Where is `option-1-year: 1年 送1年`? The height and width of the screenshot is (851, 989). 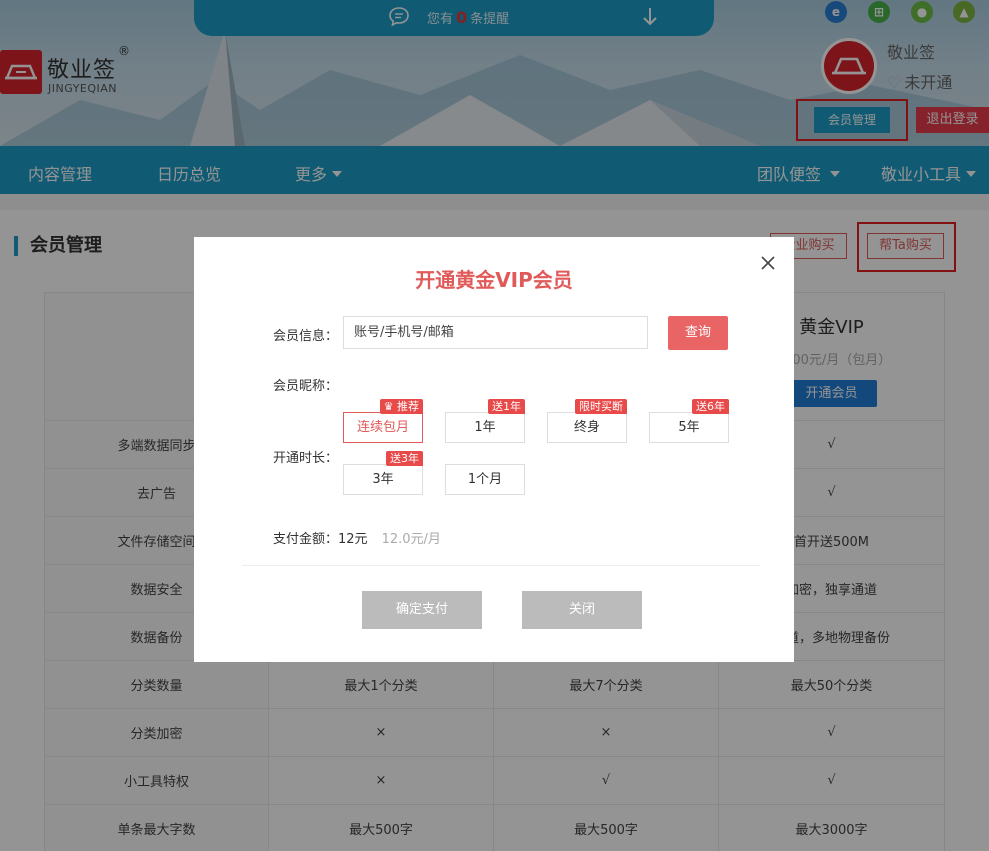 option-1-year: 1年 送1年 is located at coordinates (485, 421).